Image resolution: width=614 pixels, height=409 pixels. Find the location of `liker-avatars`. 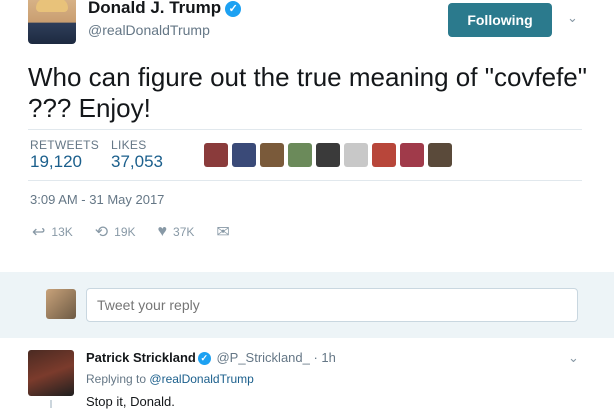

liker-avatars is located at coordinates (330, 155).